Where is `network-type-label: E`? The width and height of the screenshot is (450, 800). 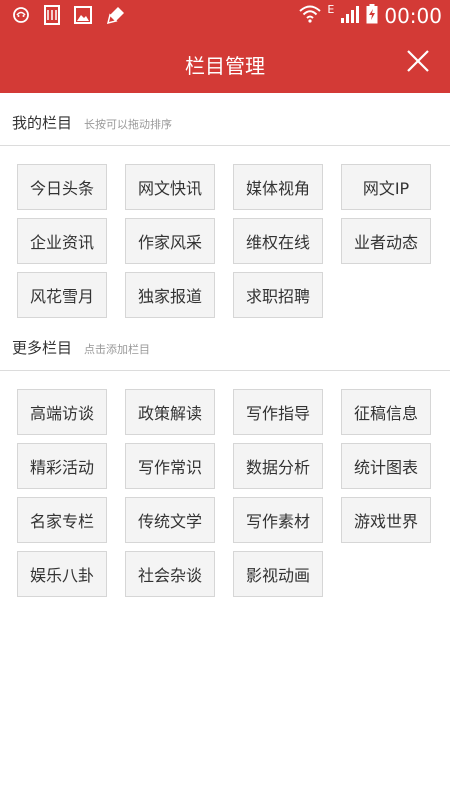
network-type-label: E is located at coordinates (331, 9).